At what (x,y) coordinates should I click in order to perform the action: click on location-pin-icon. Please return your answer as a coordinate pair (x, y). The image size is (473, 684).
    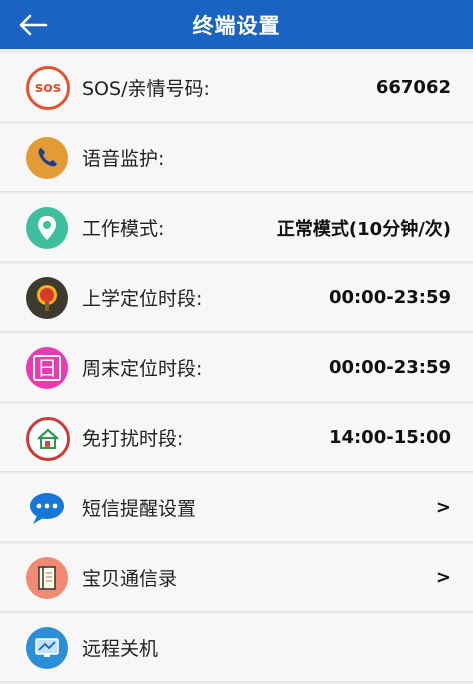
    Looking at the image, I should click on (47, 228).